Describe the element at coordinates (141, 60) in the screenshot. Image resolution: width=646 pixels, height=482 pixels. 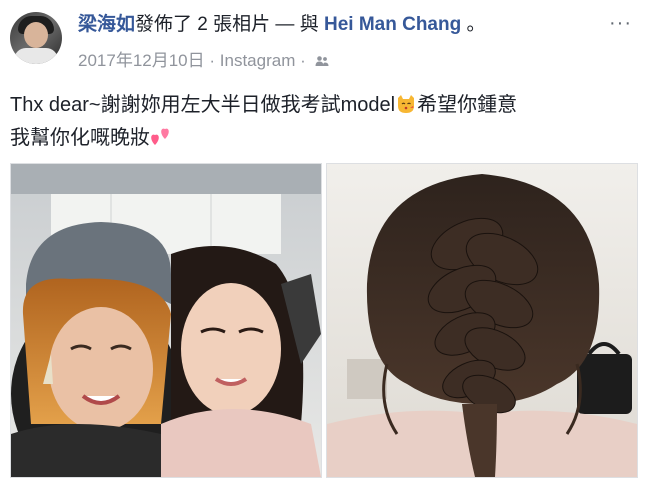
I see `post-date-link: 2017年12月10日` at that location.